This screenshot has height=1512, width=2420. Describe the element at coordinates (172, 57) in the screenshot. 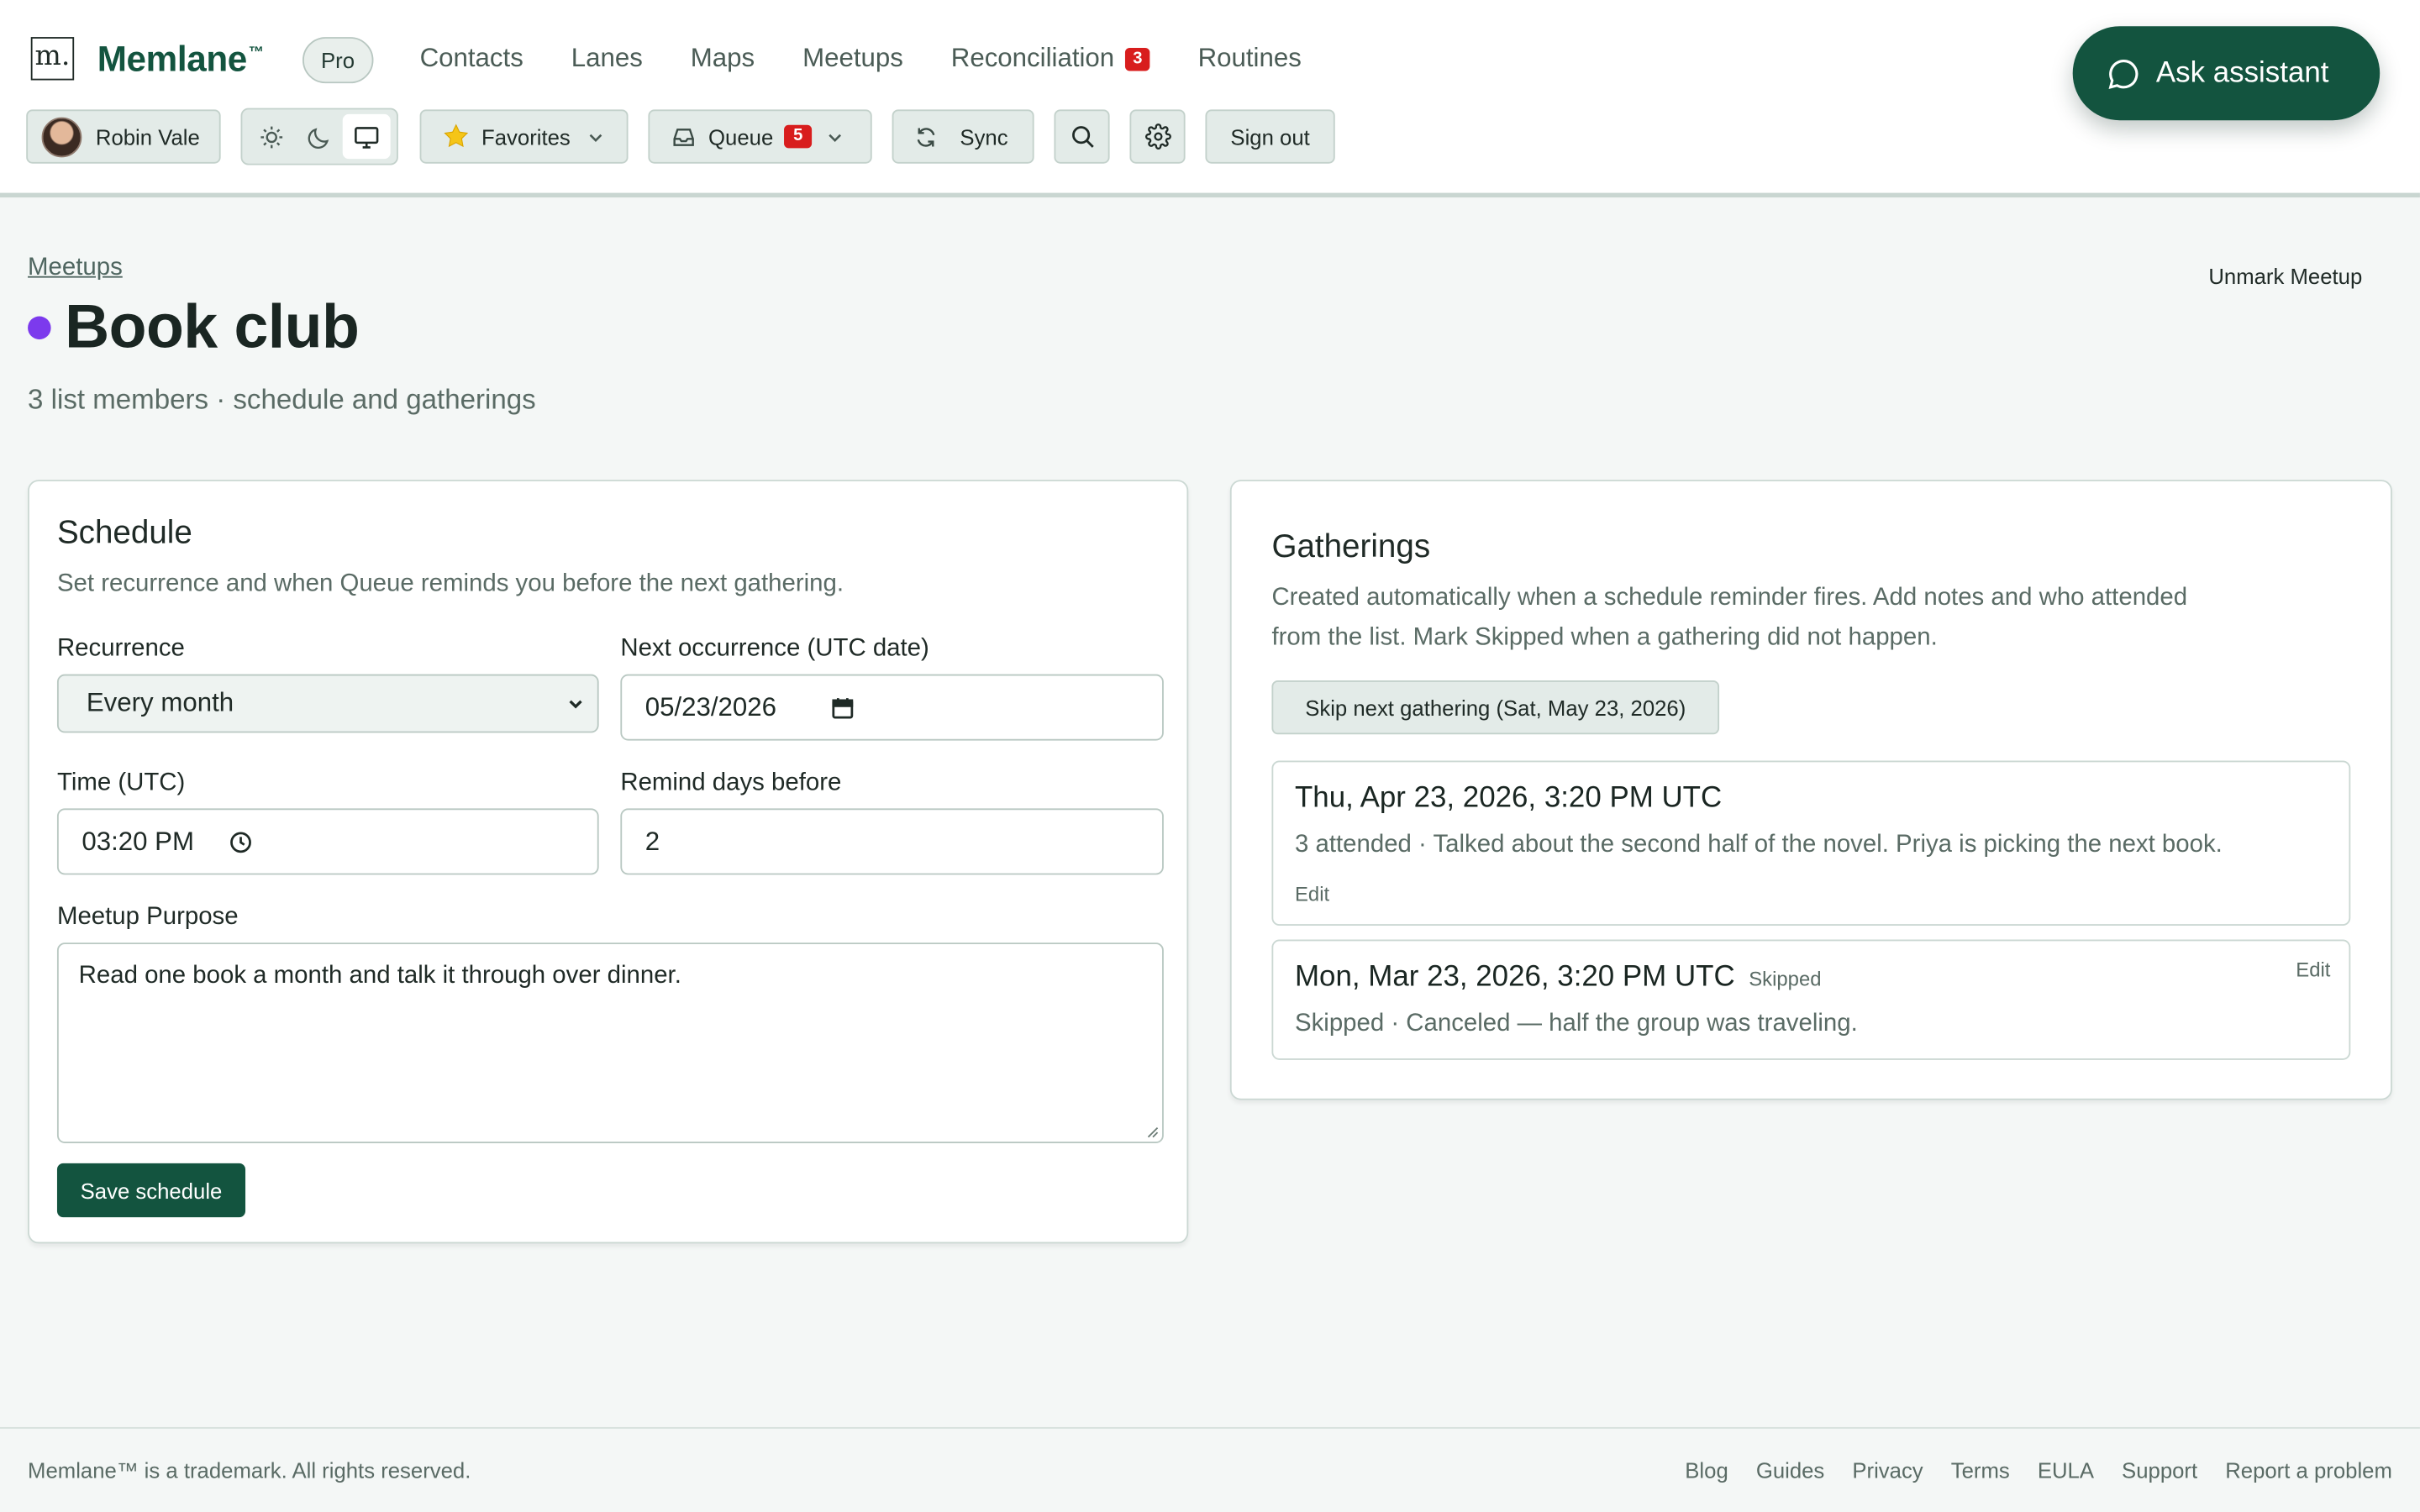

I see `app-name-text: Memlane` at that location.